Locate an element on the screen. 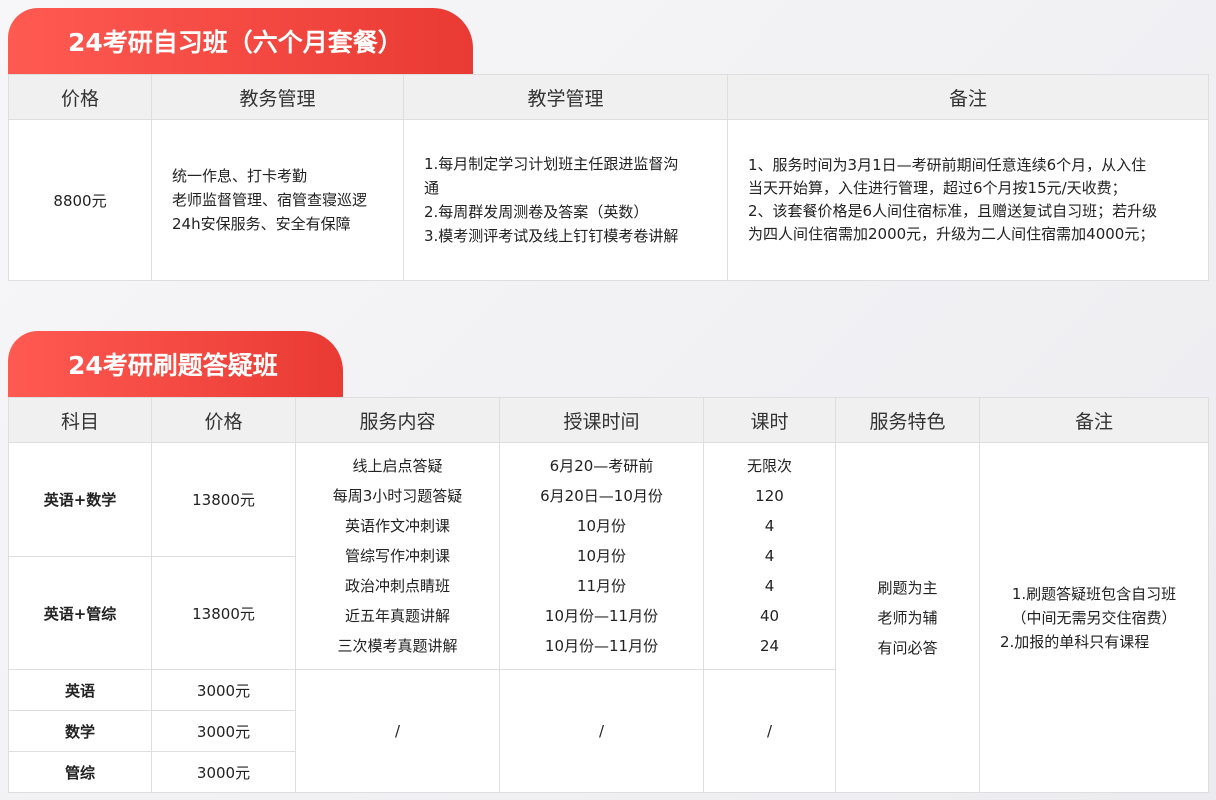  hours-item: 无限次 is located at coordinates (769, 466).